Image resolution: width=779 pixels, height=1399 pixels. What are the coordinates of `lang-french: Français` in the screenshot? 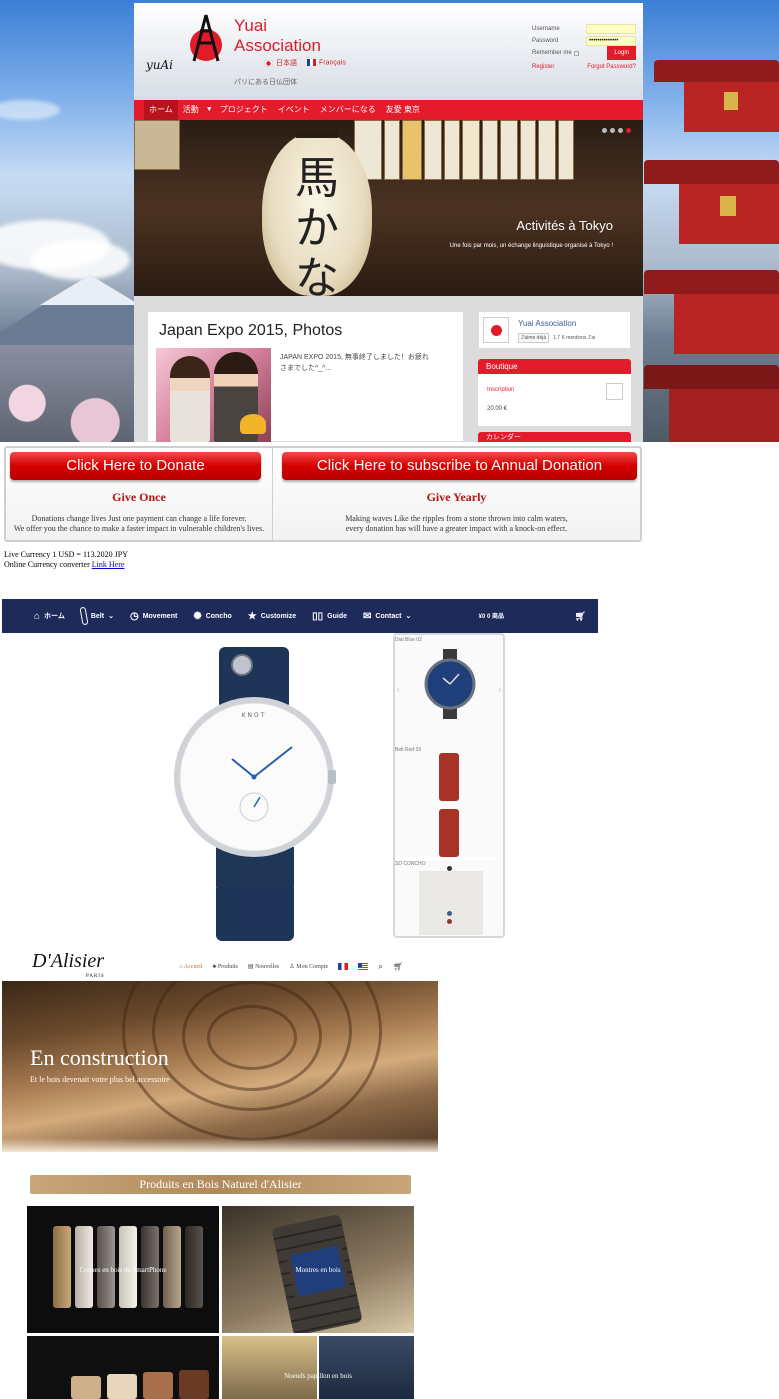 It's located at (326, 63).